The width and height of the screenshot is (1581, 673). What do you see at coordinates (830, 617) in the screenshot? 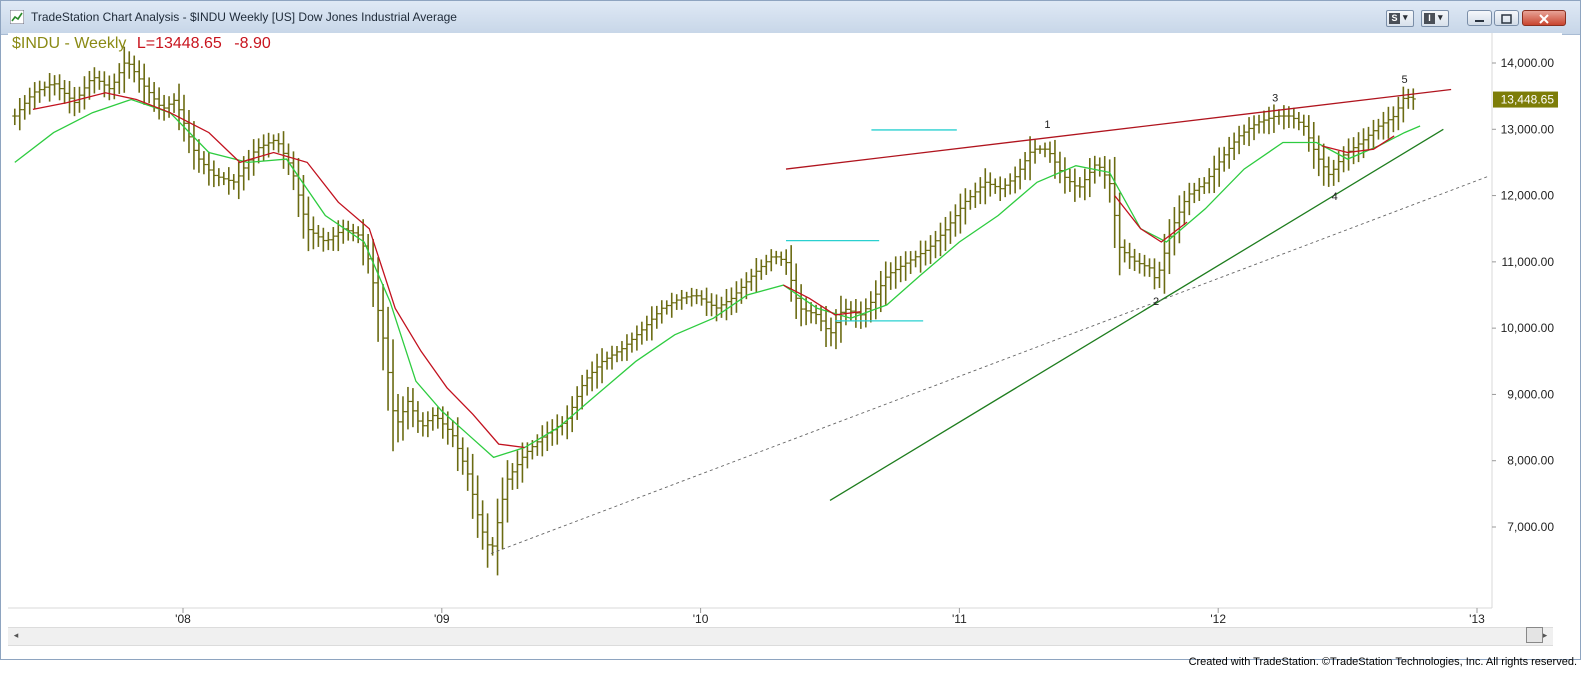
I see `x-axis-ticks: '08 '09 '10 '11 '12 '13` at bounding box center [830, 617].